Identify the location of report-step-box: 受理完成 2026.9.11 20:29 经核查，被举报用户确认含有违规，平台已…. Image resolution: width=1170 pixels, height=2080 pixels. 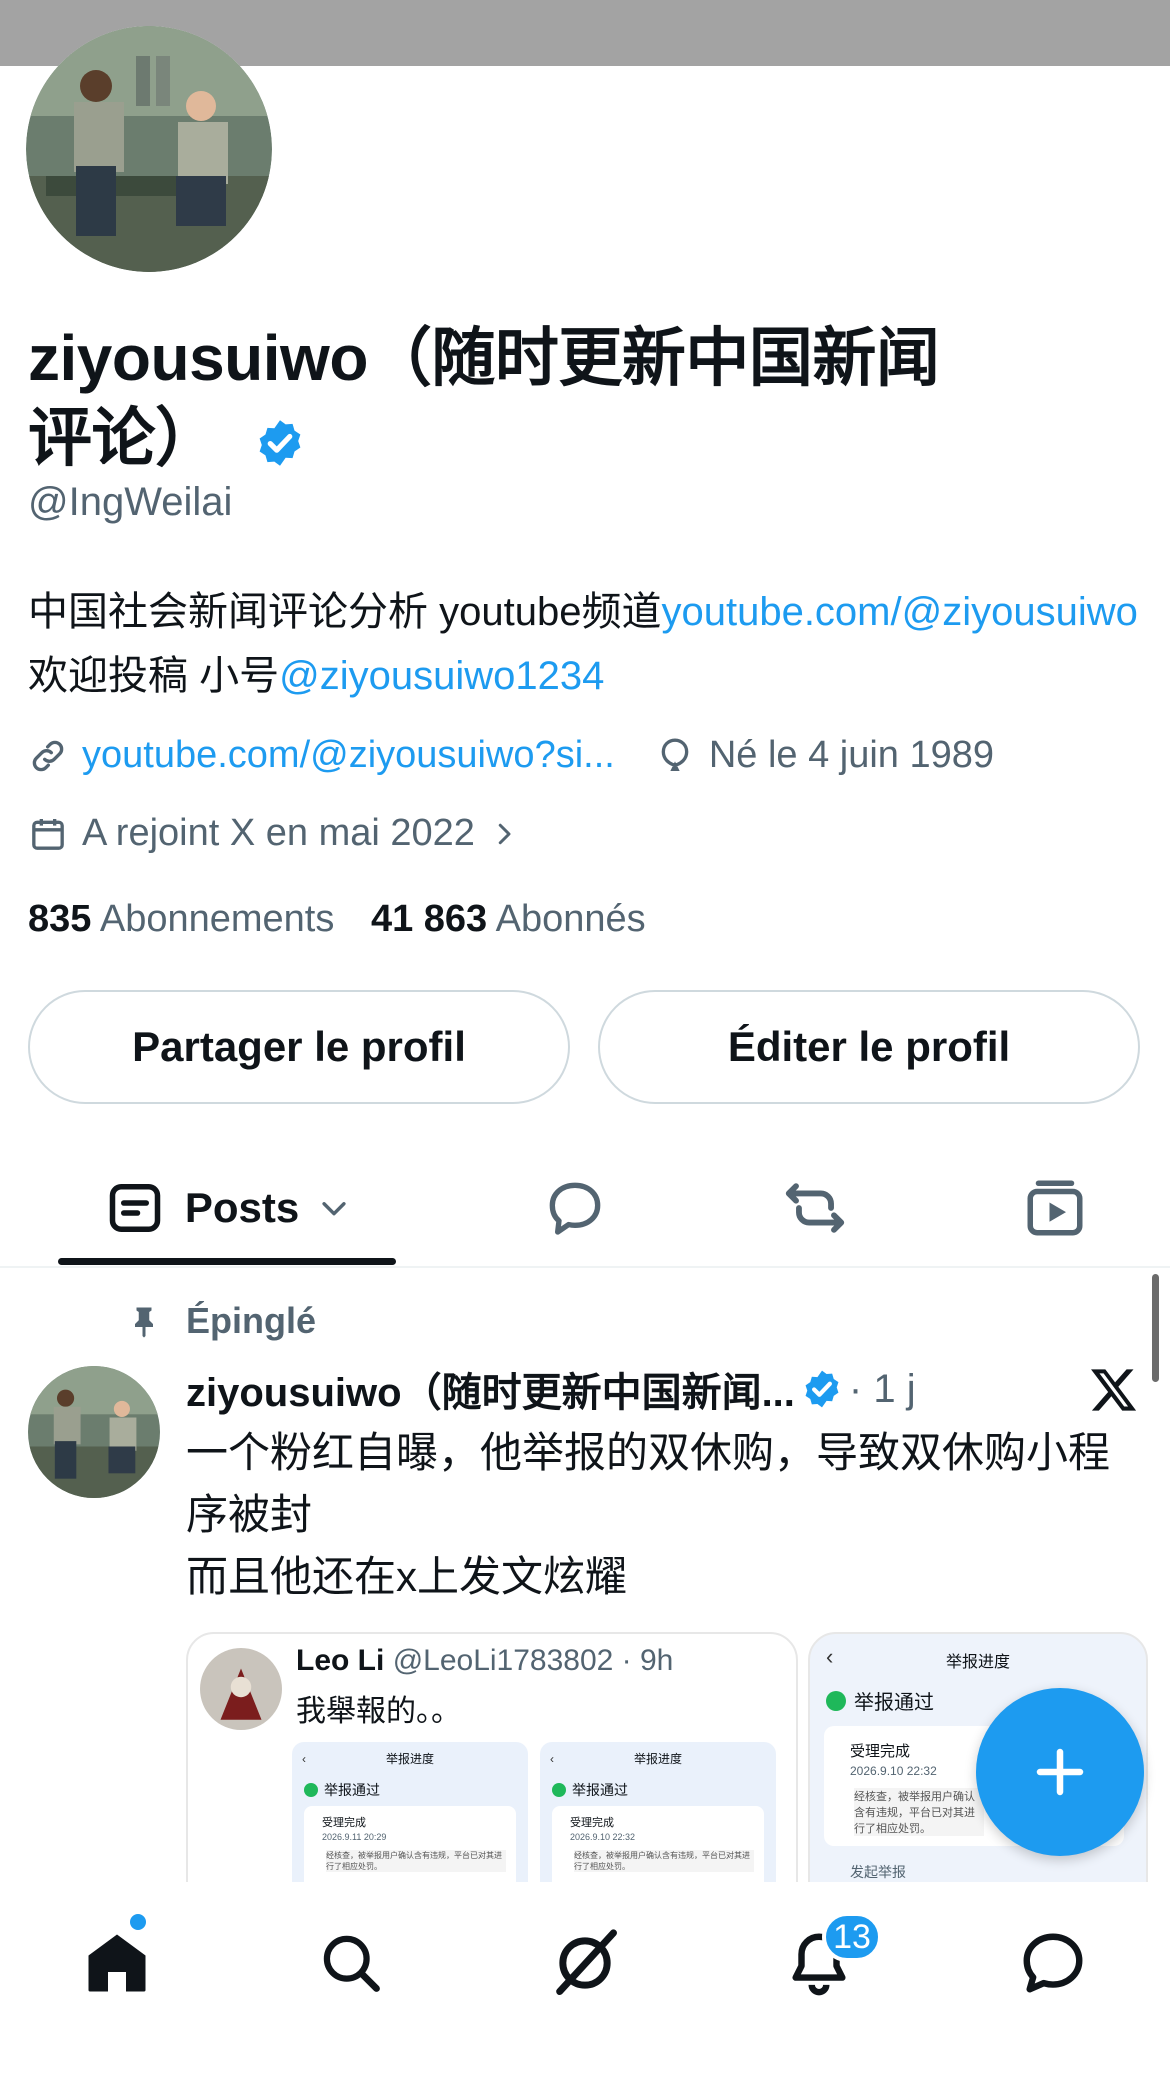
(410, 1845).